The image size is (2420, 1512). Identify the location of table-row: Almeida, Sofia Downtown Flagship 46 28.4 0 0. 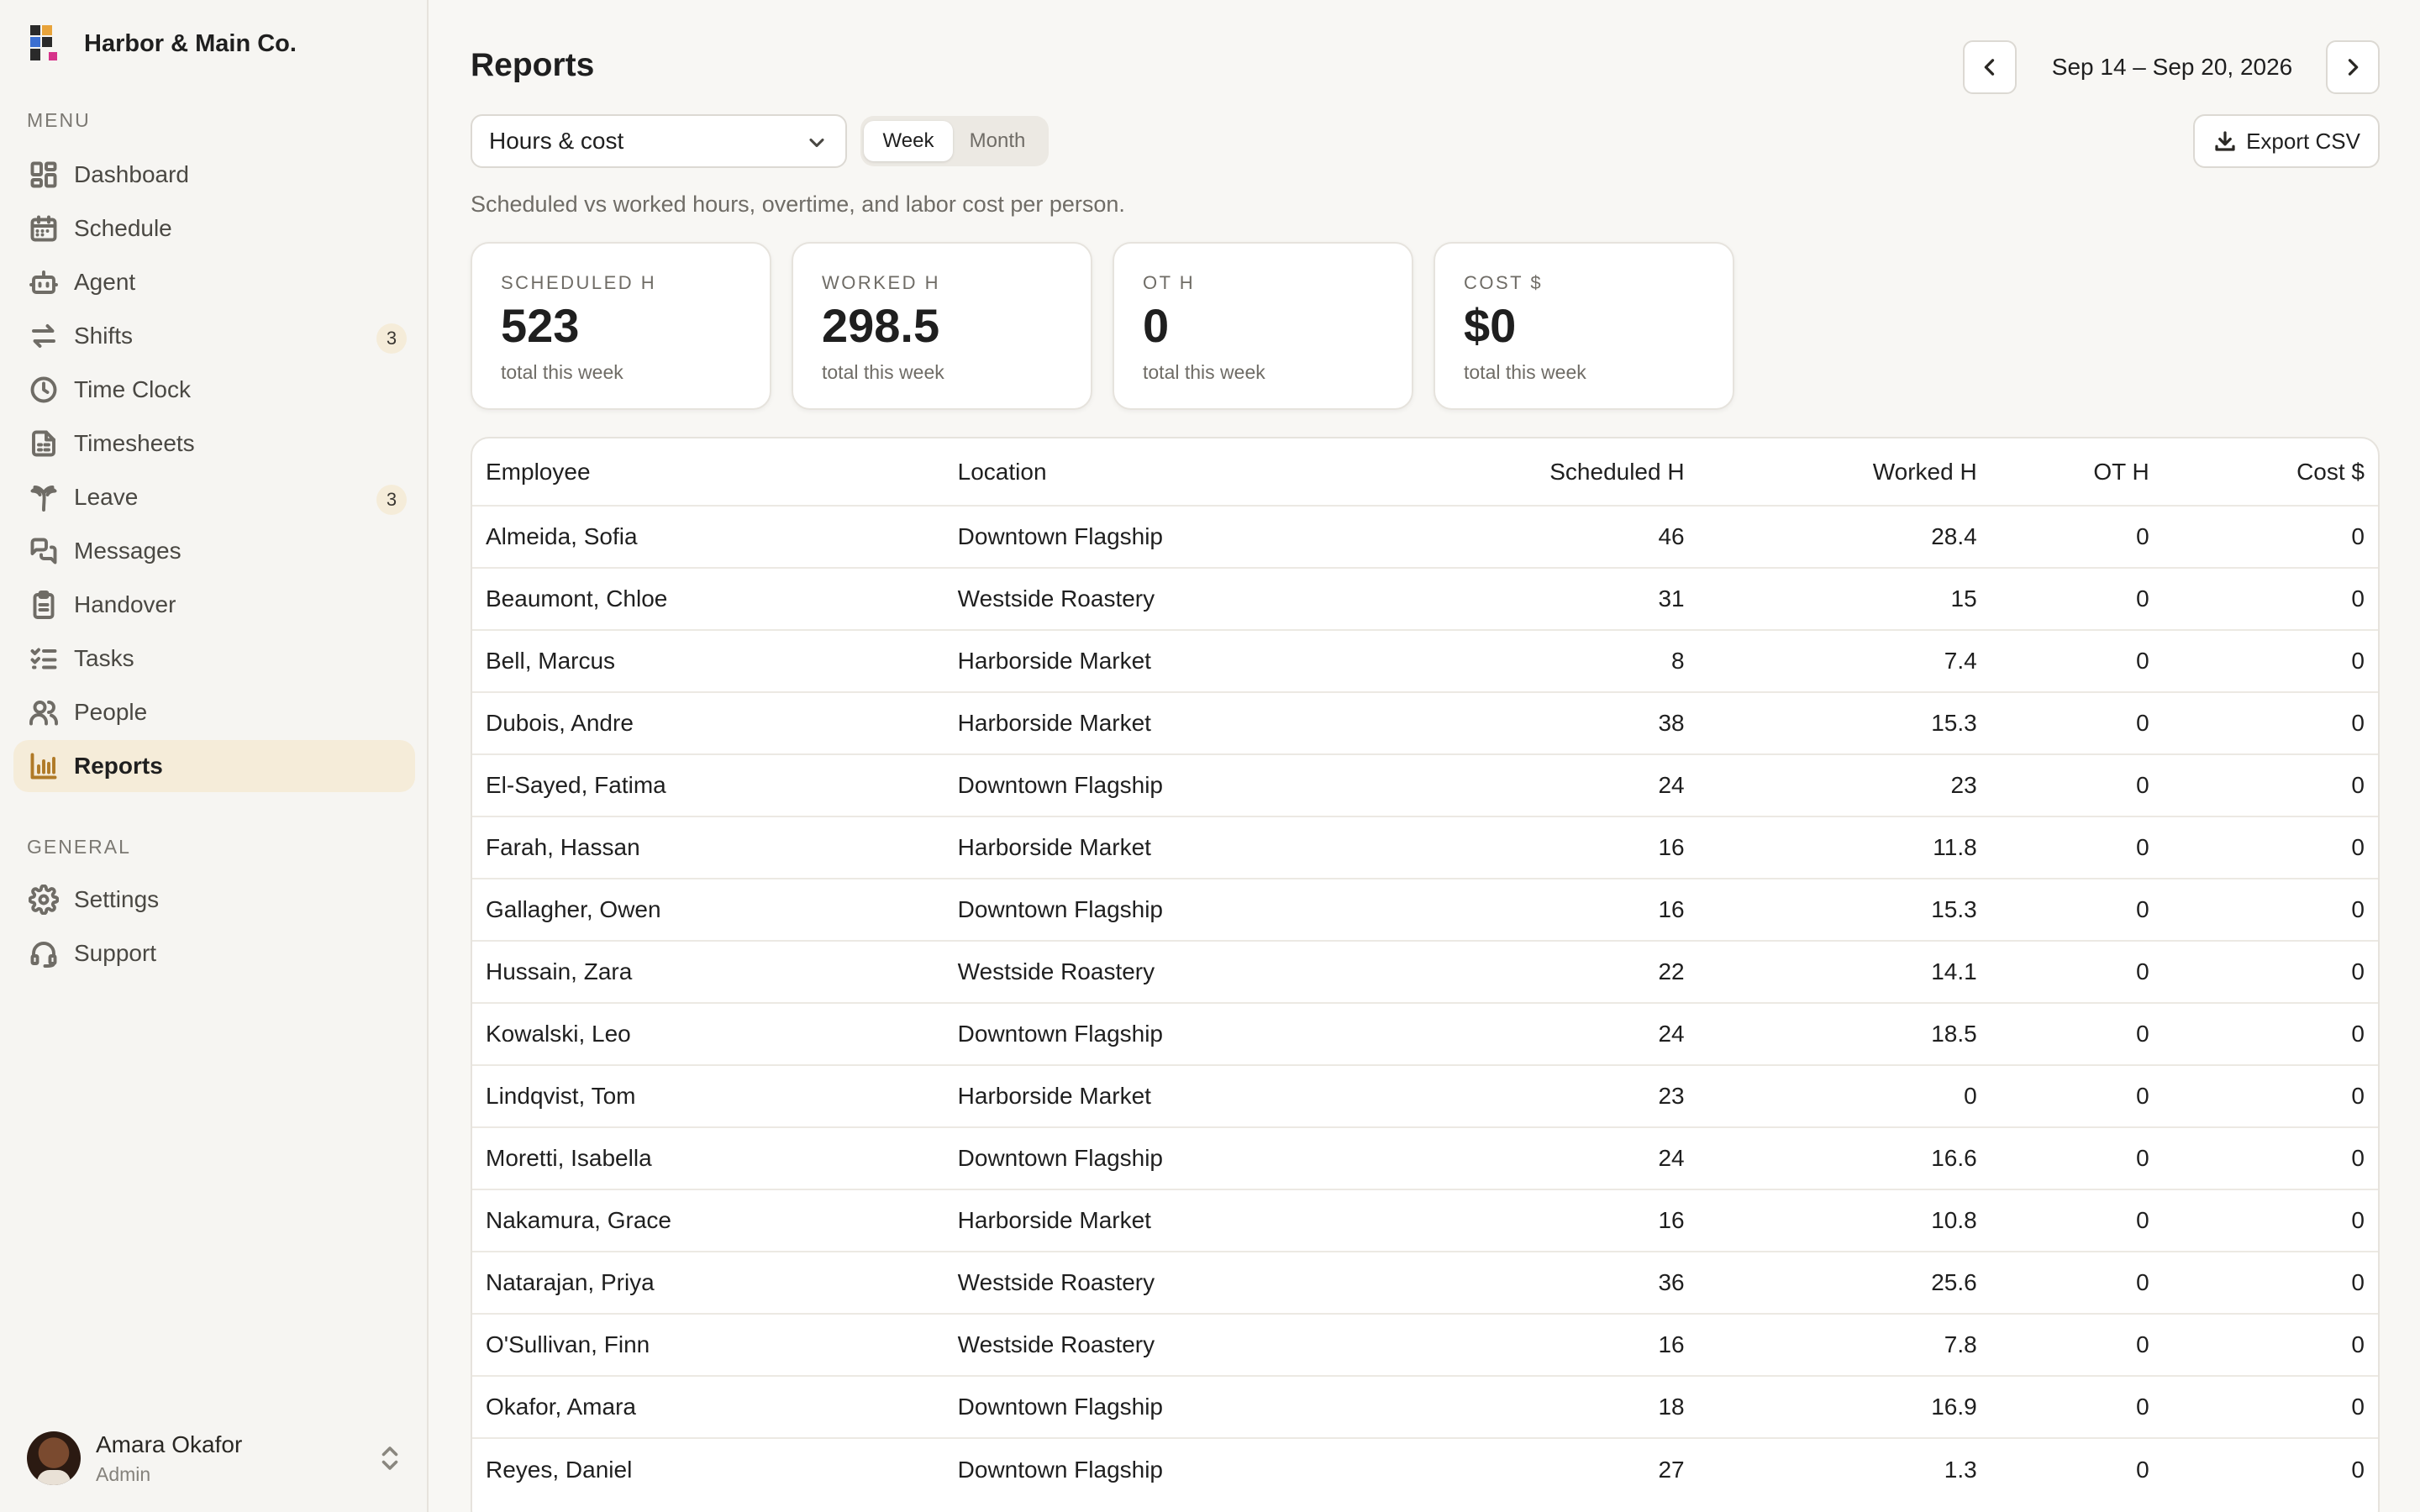
(1425, 536).